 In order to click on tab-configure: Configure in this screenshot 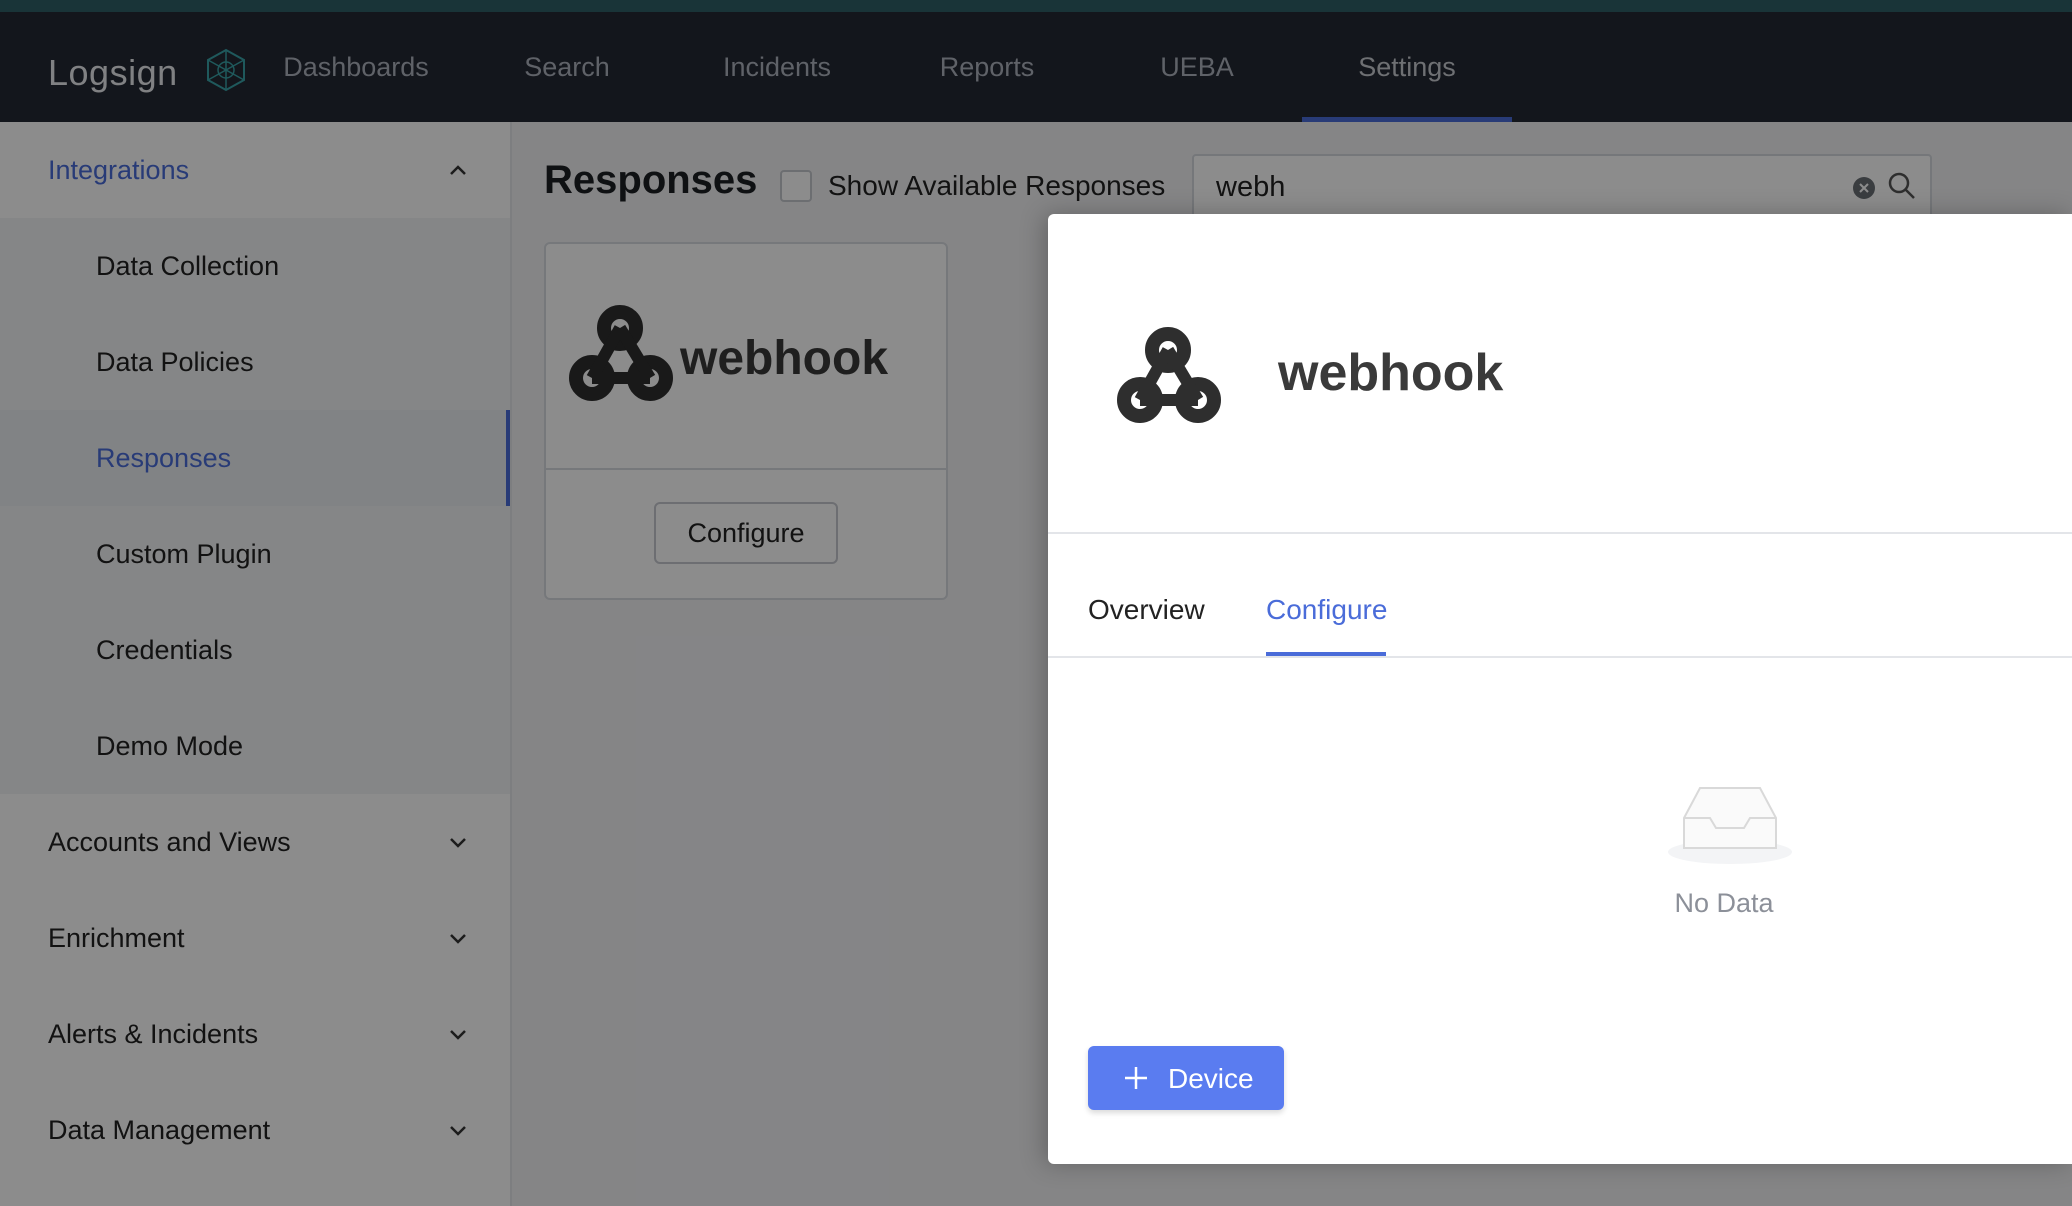, I will do `click(1326, 610)`.